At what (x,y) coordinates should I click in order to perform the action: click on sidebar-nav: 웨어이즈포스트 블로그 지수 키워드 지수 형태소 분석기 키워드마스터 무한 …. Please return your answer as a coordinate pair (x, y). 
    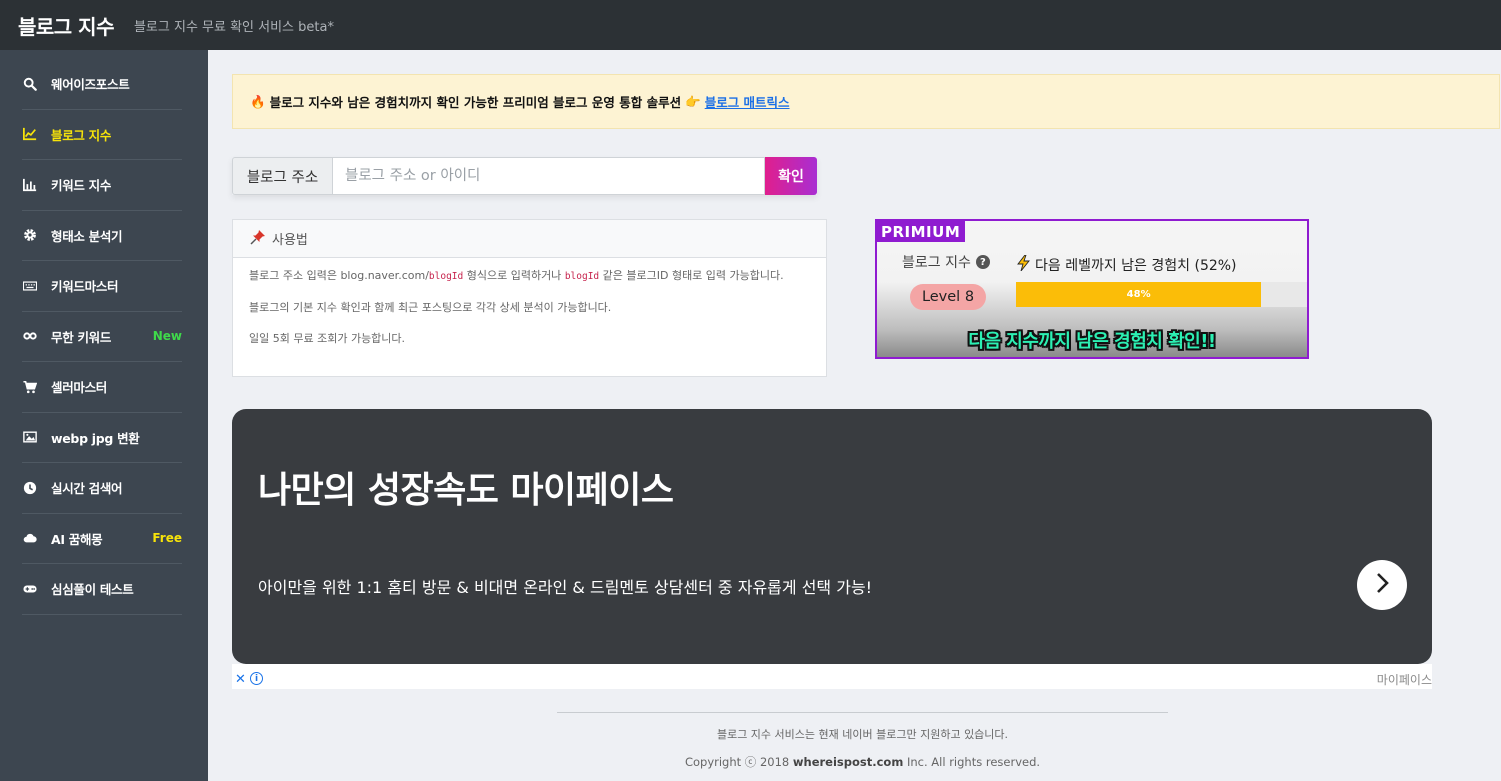
    Looking at the image, I should click on (102, 337).